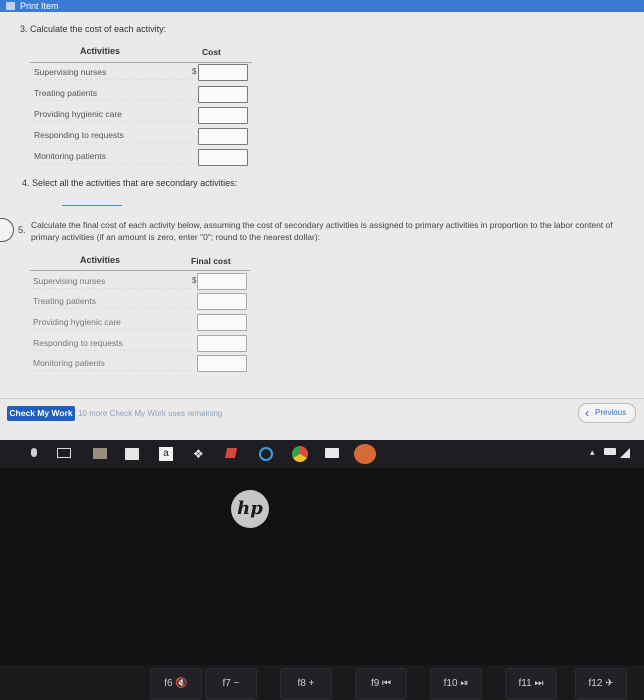 The image size is (644, 700). Describe the element at coordinates (322, 398) in the screenshot. I see `footer-divider` at that location.